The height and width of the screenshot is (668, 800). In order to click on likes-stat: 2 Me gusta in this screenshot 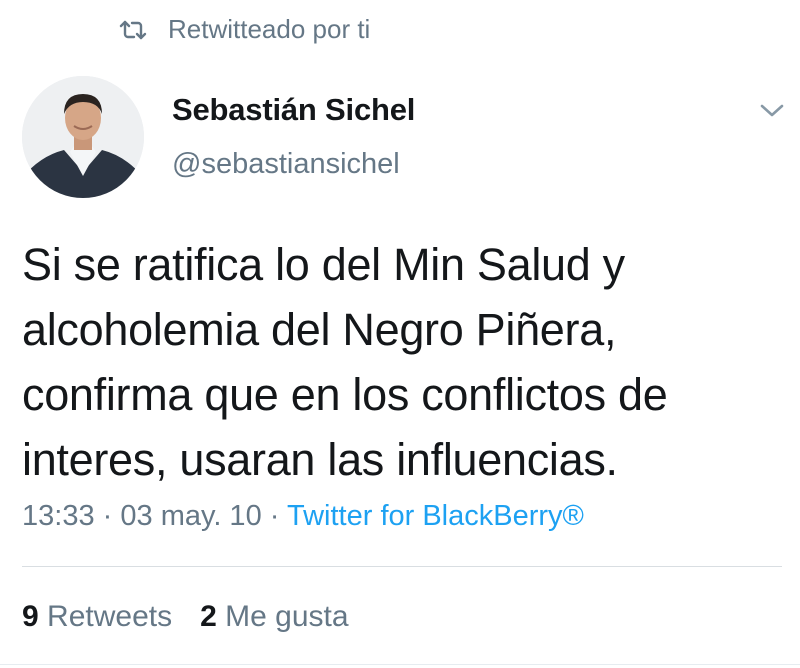, I will do `click(274, 617)`.